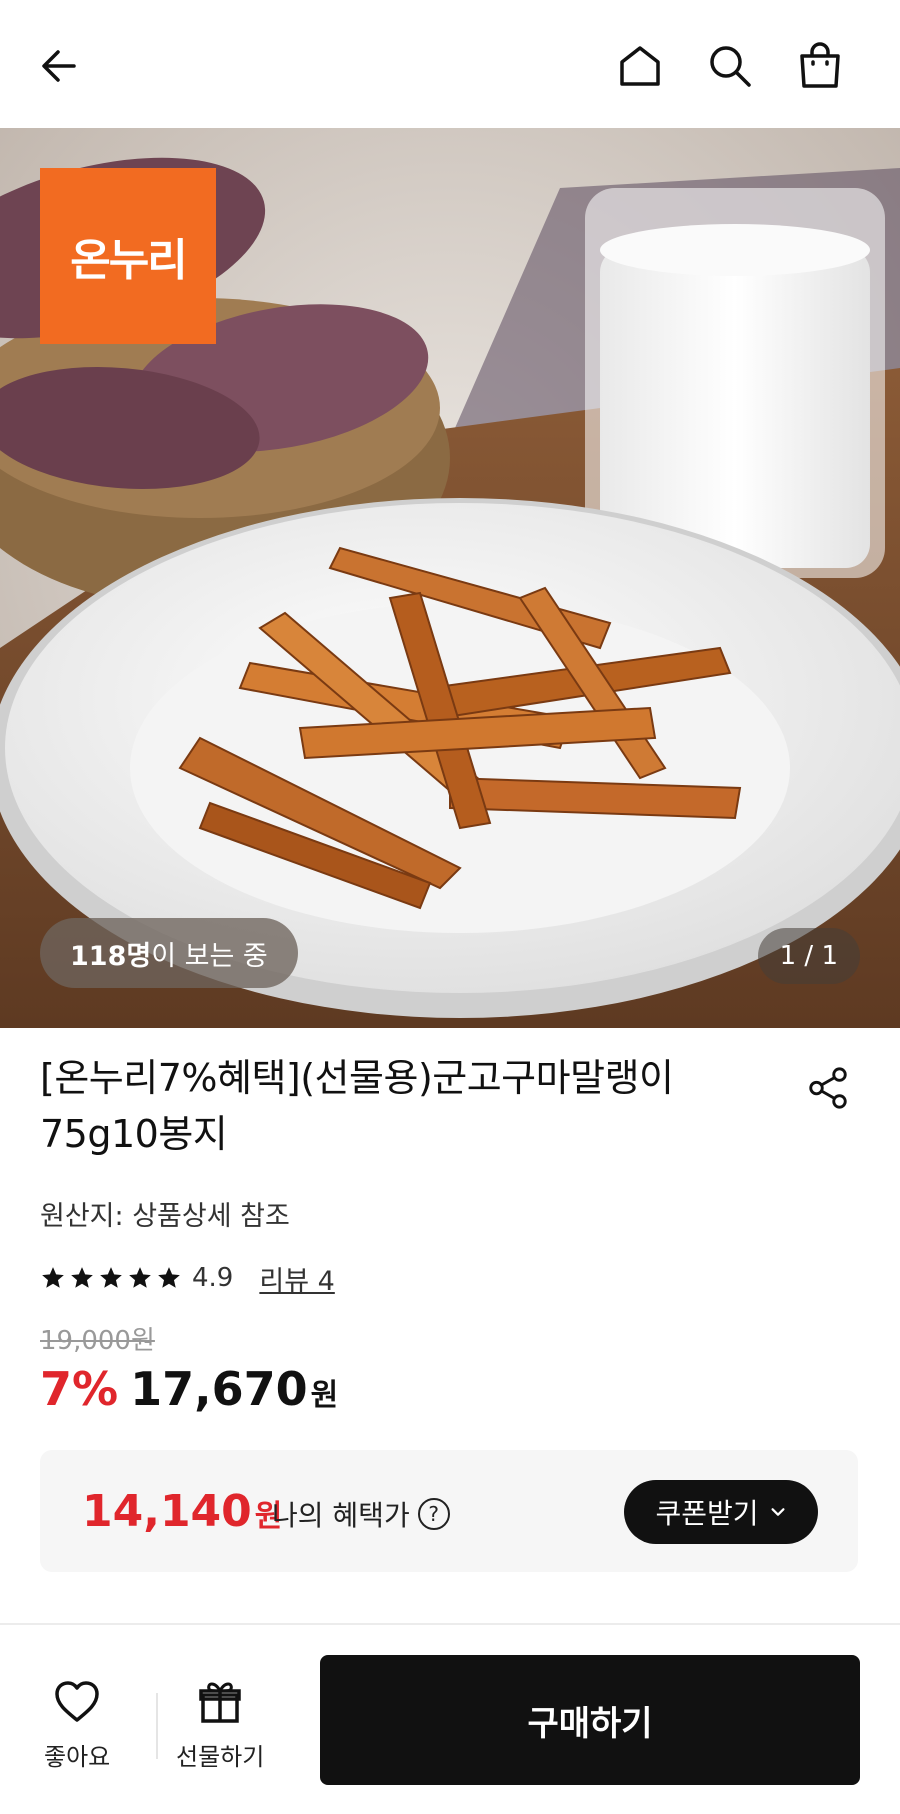 This screenshot has height=1814, width=900. What do you see at coordinates (220, 1724) in the screenshot?
I see `gift-button: 선물하기` at bounding box center [220, 1724].